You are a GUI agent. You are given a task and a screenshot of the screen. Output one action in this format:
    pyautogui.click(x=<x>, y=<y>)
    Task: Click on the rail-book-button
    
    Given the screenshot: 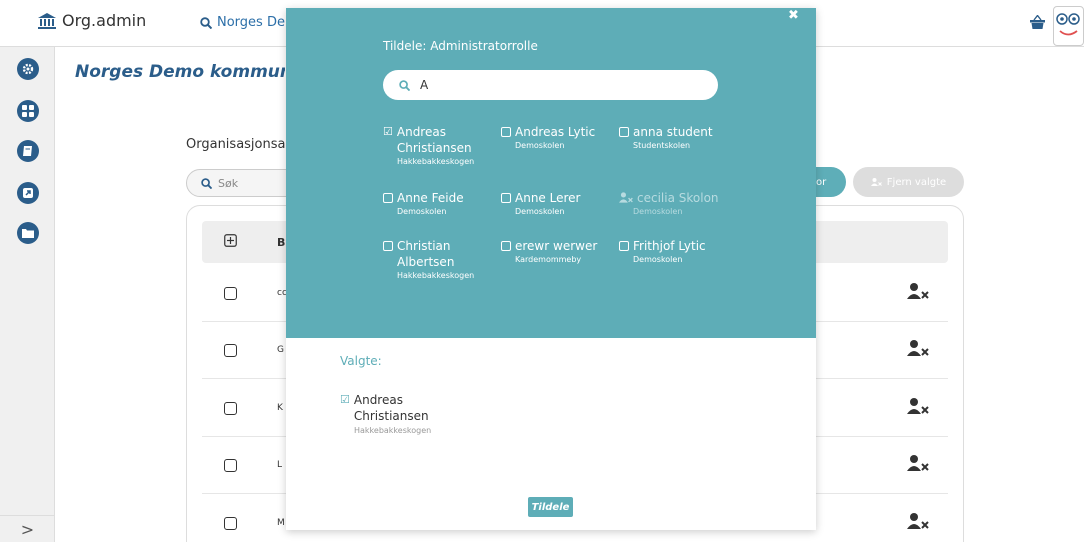 What is the action you would take?
    pyautogui.click(x=28, y=151)
    